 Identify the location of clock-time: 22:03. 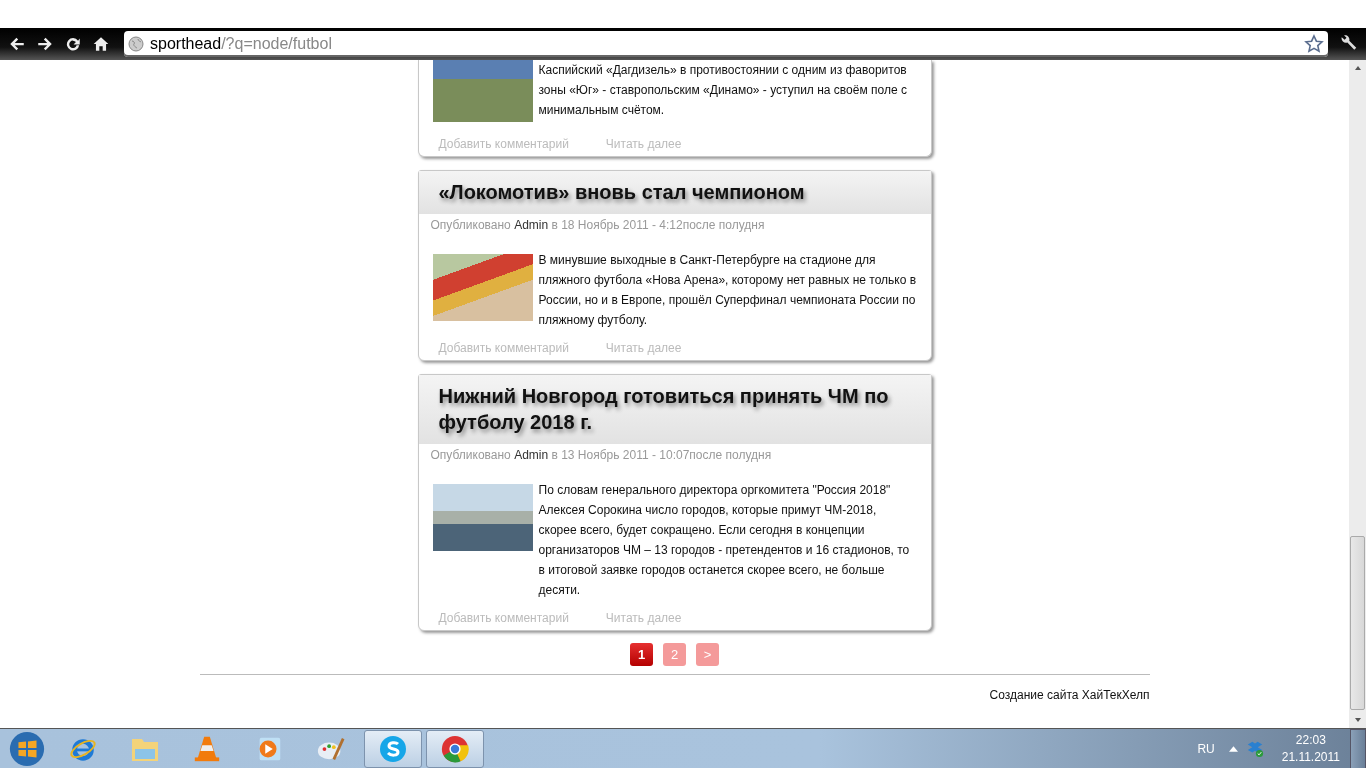
(1310, 740).